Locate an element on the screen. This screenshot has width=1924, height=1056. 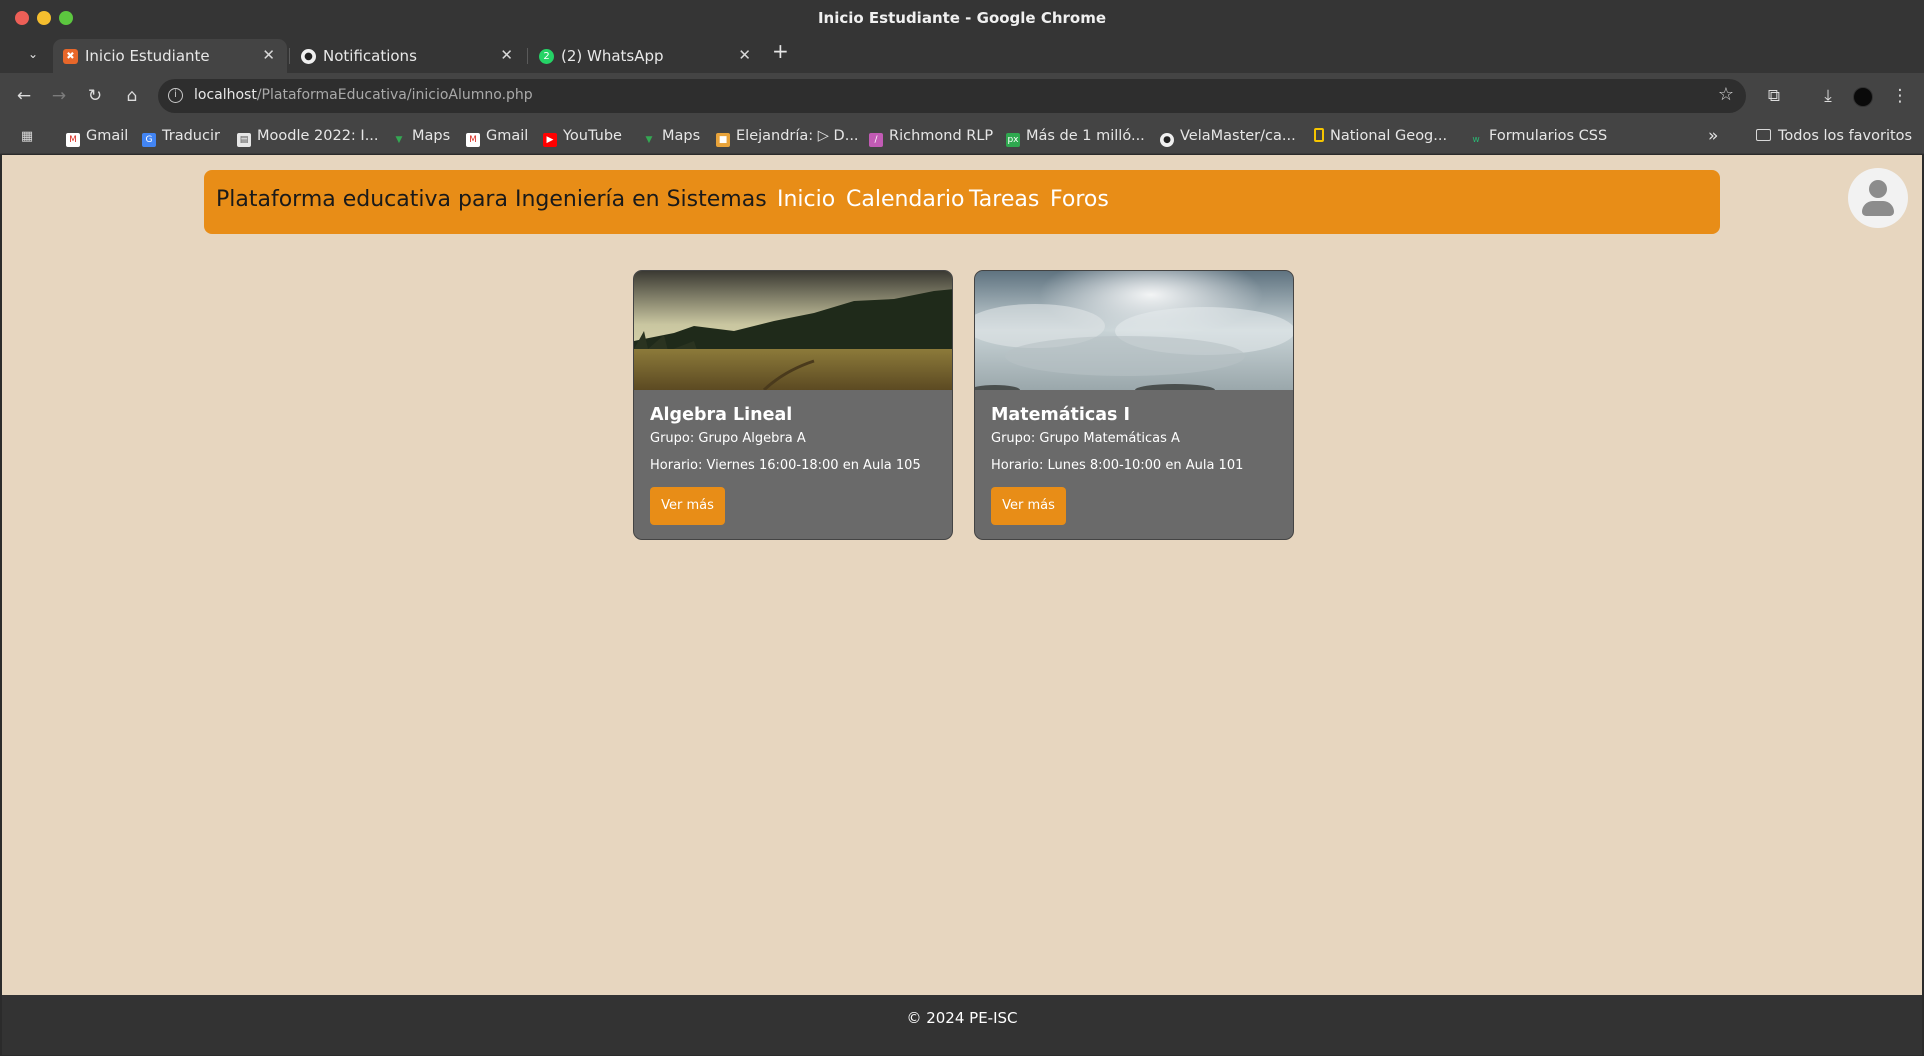
nav-link-calendario: Calendario is located at coordinates (905, 199).